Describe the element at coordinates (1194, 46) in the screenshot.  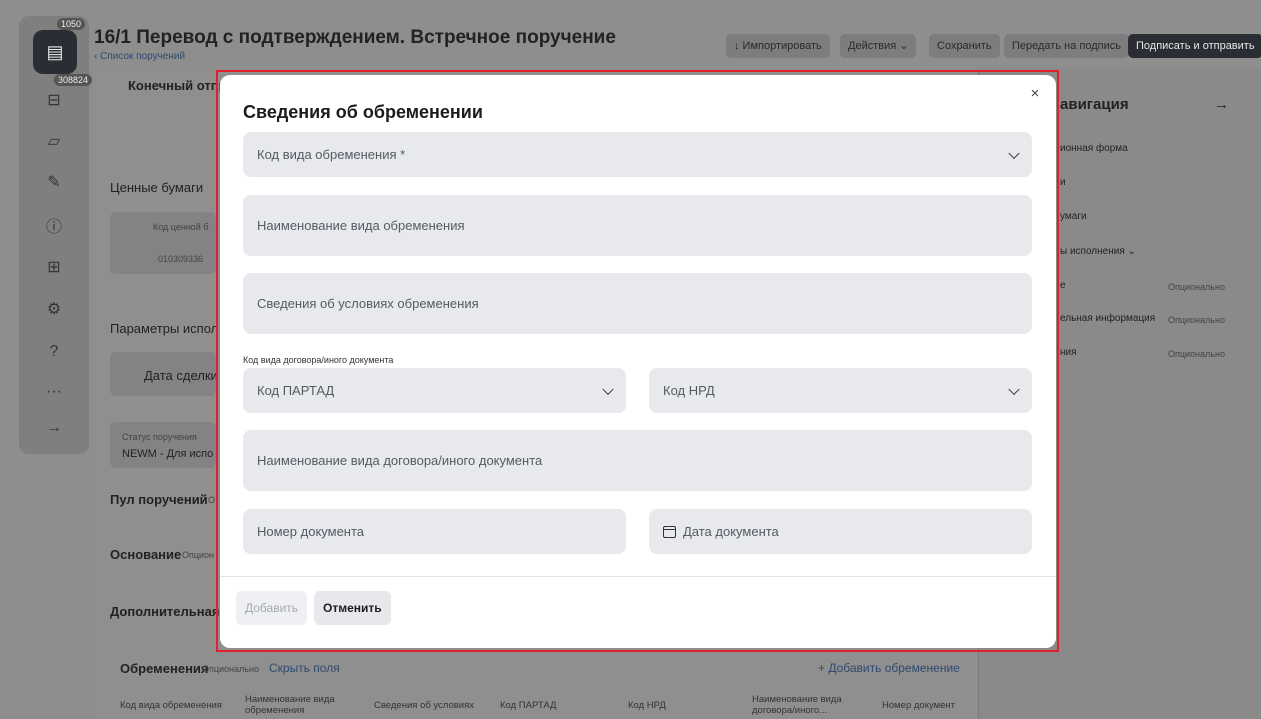
I see `sign-and-send-button: Подписать и отправить` at that location.